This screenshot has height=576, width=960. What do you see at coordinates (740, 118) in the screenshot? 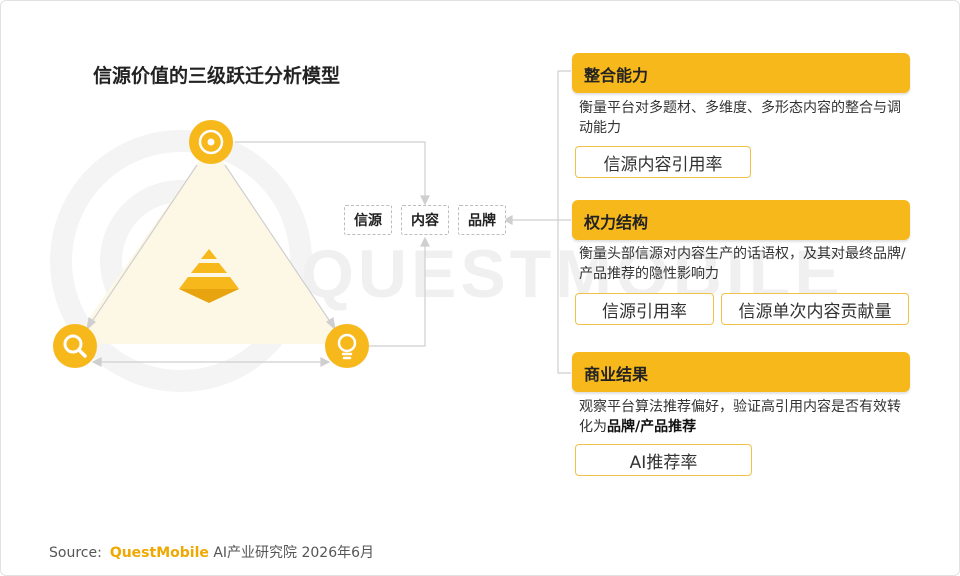
I see `category-desc: 衡量平台对多题材、多维度、多形态内容的整合与调动能力` at bounding box center [740, 118].